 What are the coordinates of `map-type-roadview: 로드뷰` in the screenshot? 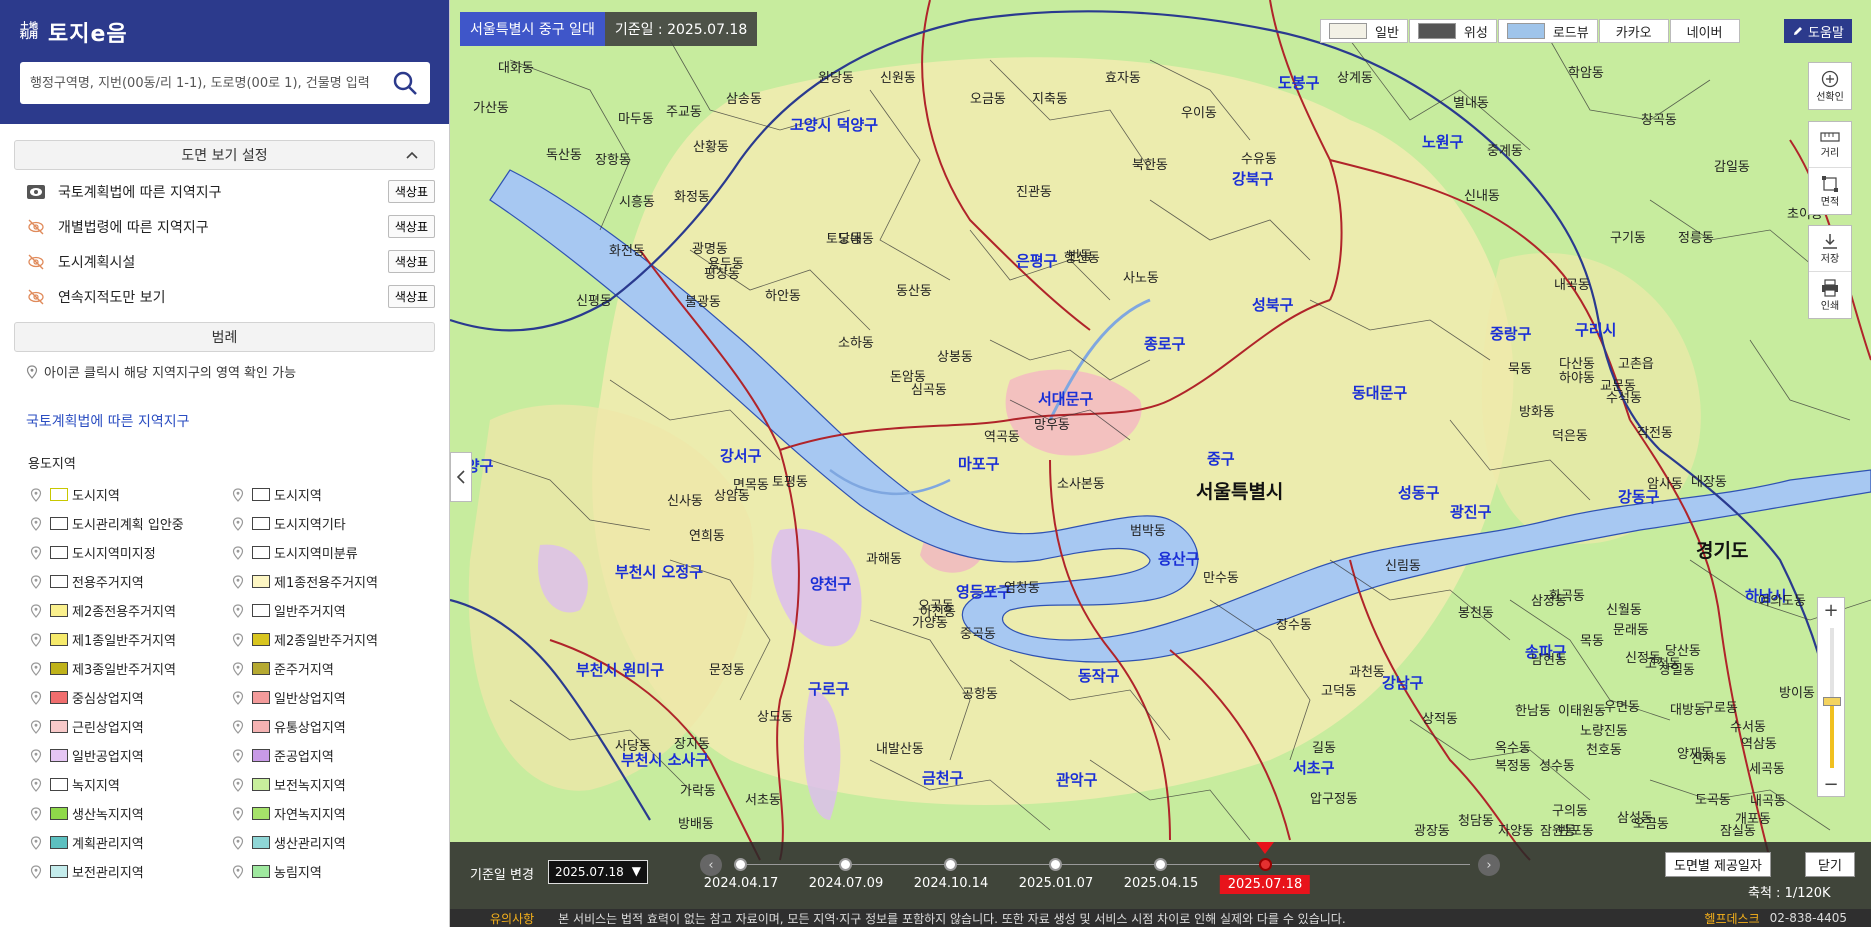 It's located at (1547, 31).